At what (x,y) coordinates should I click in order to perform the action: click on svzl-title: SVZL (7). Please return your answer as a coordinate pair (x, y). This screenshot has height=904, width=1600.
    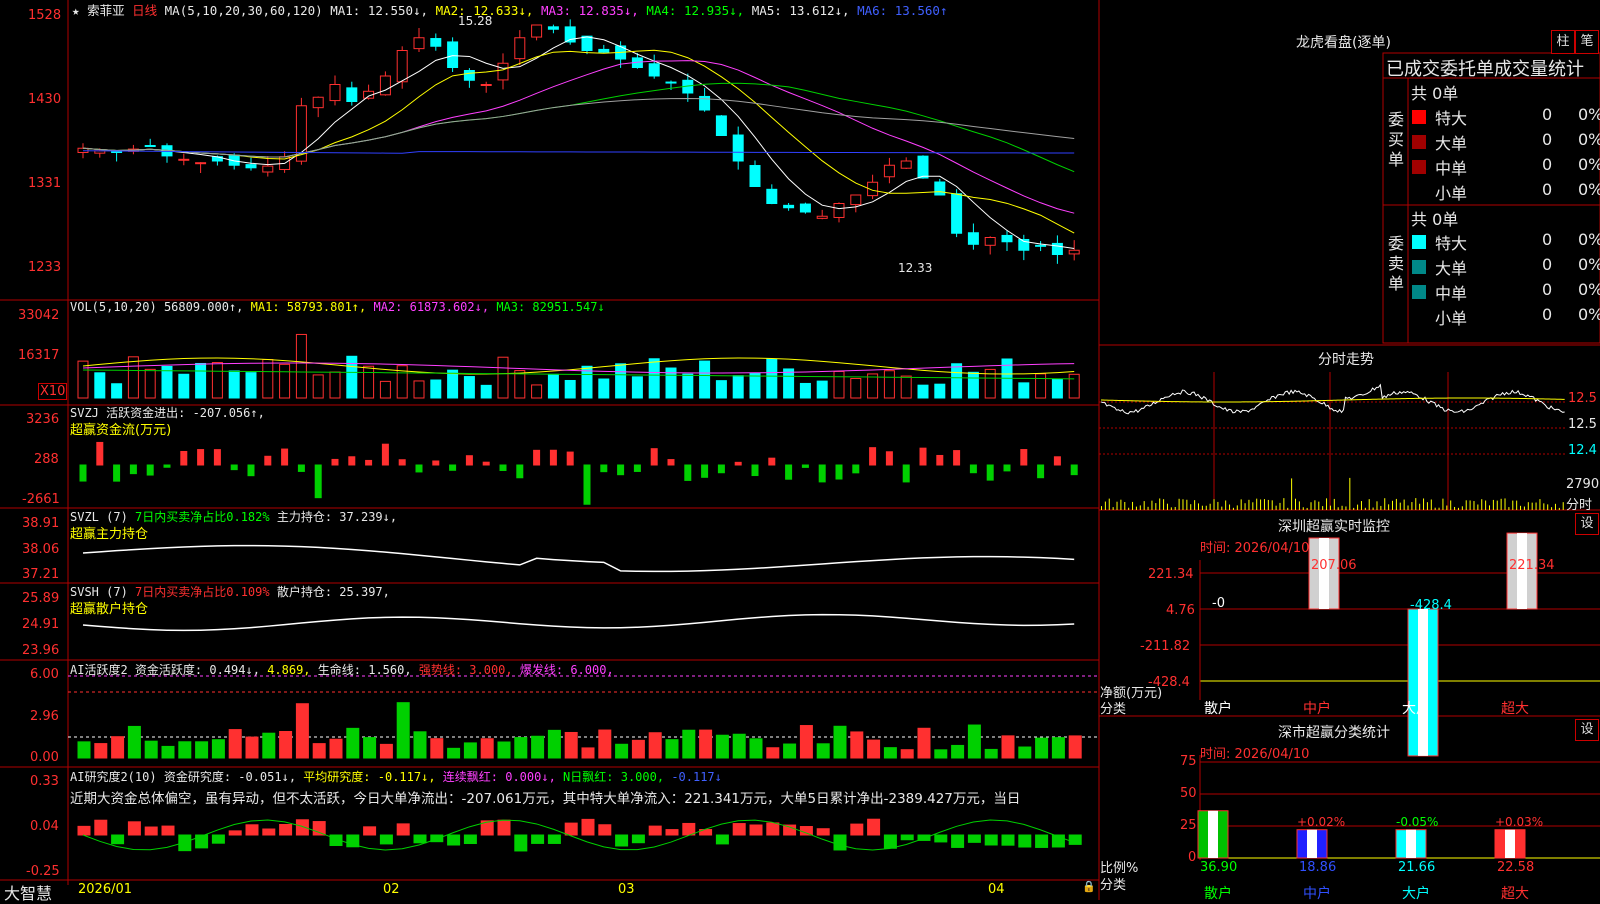
    Looking at the image, I should click on (99, 517).